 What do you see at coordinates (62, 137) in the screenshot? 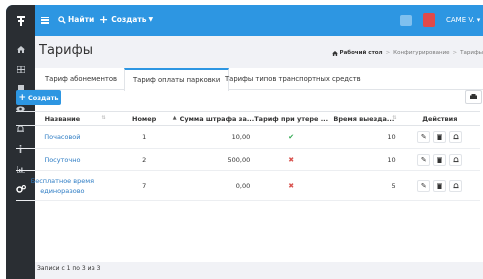
I see `cell-name: Почасовой` at bounding box center [62, 137].